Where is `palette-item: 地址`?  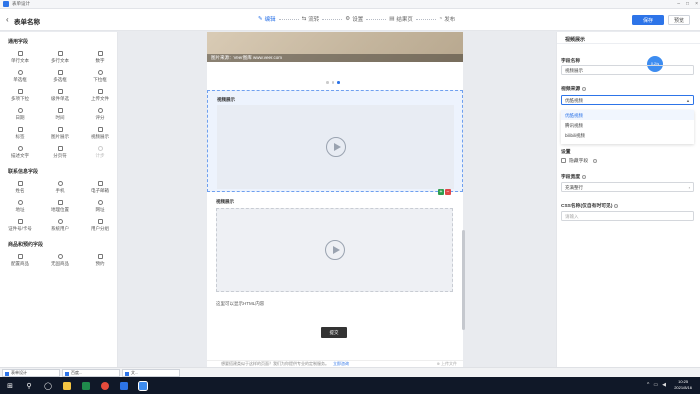
palette-item: 地址 is located at coordinates (20, 206).